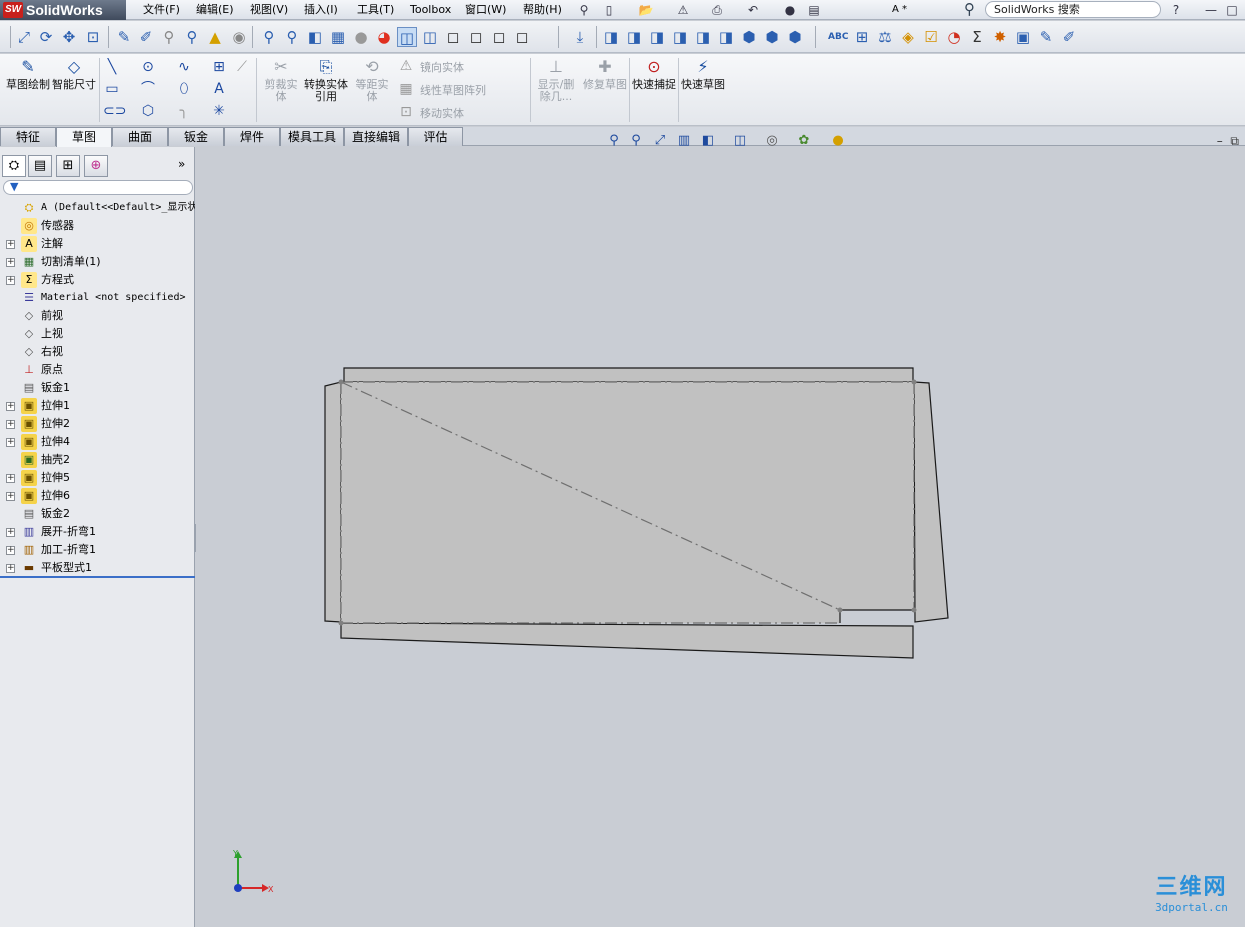 The width and height of the screenshot is (1245, 927). I want to click on base-face, so click(627, 502).